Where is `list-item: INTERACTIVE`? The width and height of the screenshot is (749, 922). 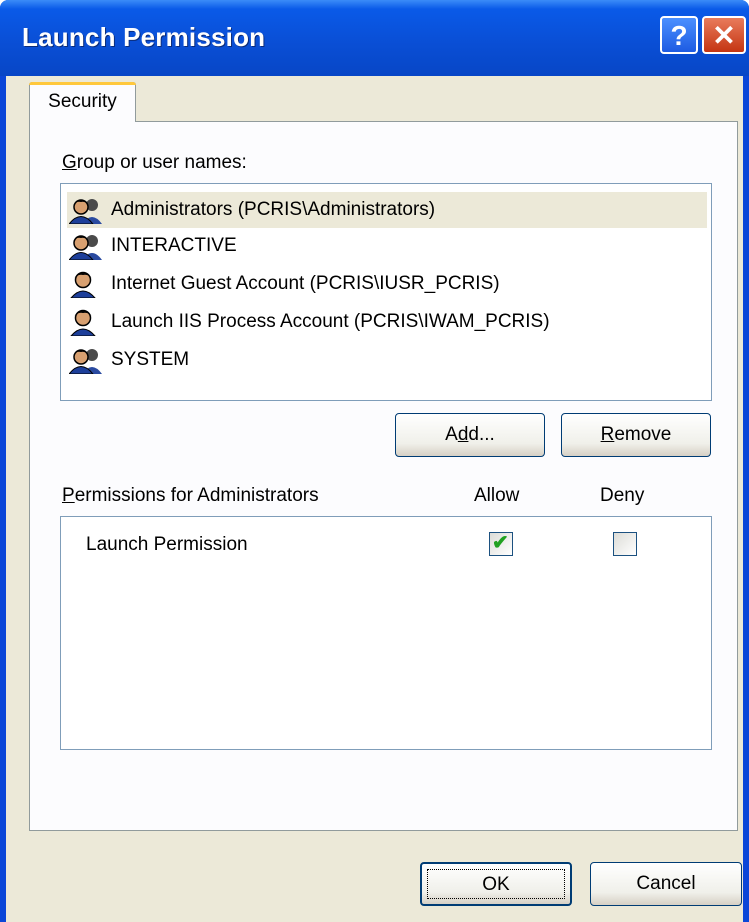 list-item: INTERACTIVE is located at coordinates (387, 246).